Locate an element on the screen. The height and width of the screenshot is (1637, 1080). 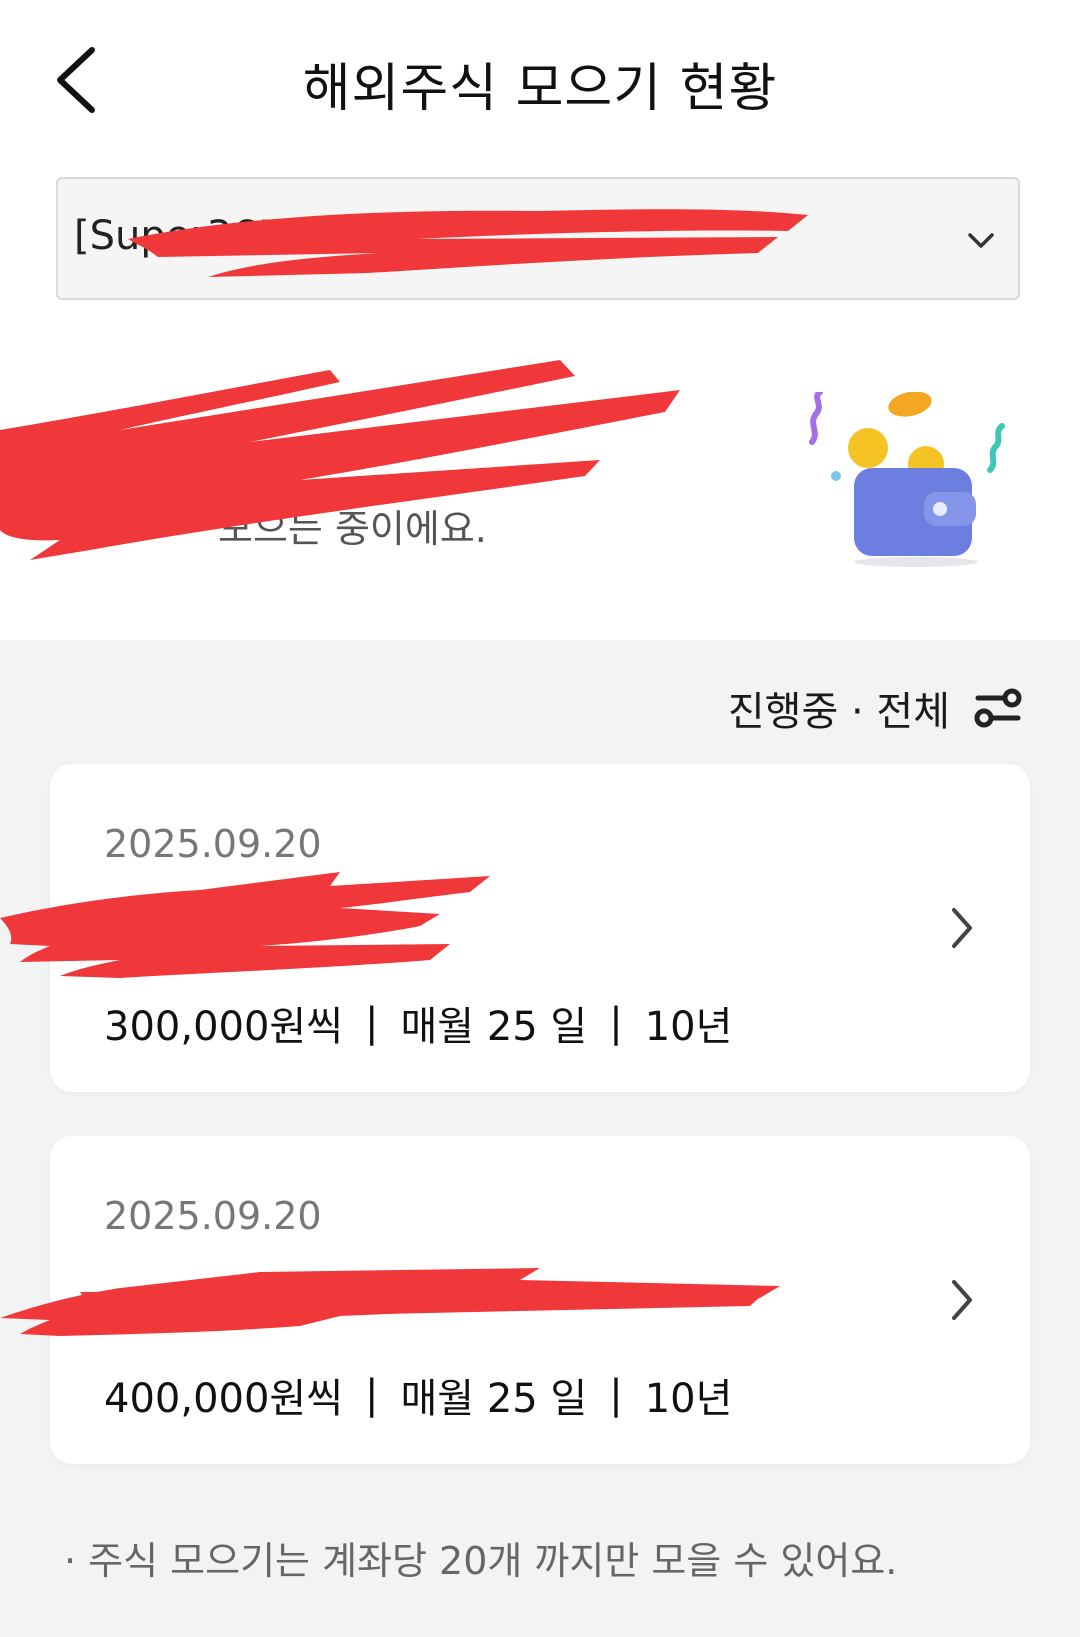
summary-subtitle: 모으는 중이에요. is located at coordinates (352, 529).